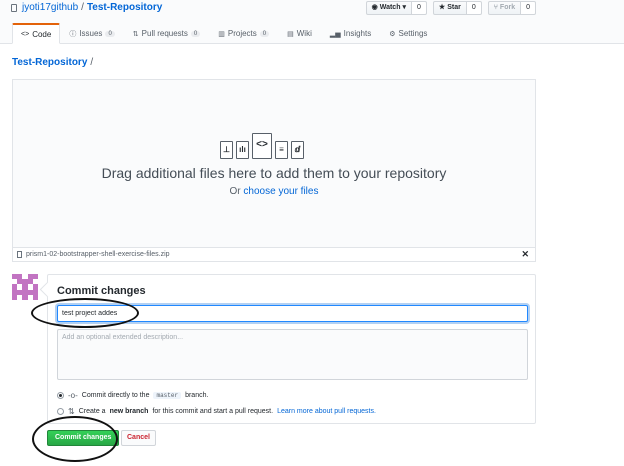 This screenshot has width=624, height=466. I want to click on chart-file-icon: ılı, so click(242, 150).